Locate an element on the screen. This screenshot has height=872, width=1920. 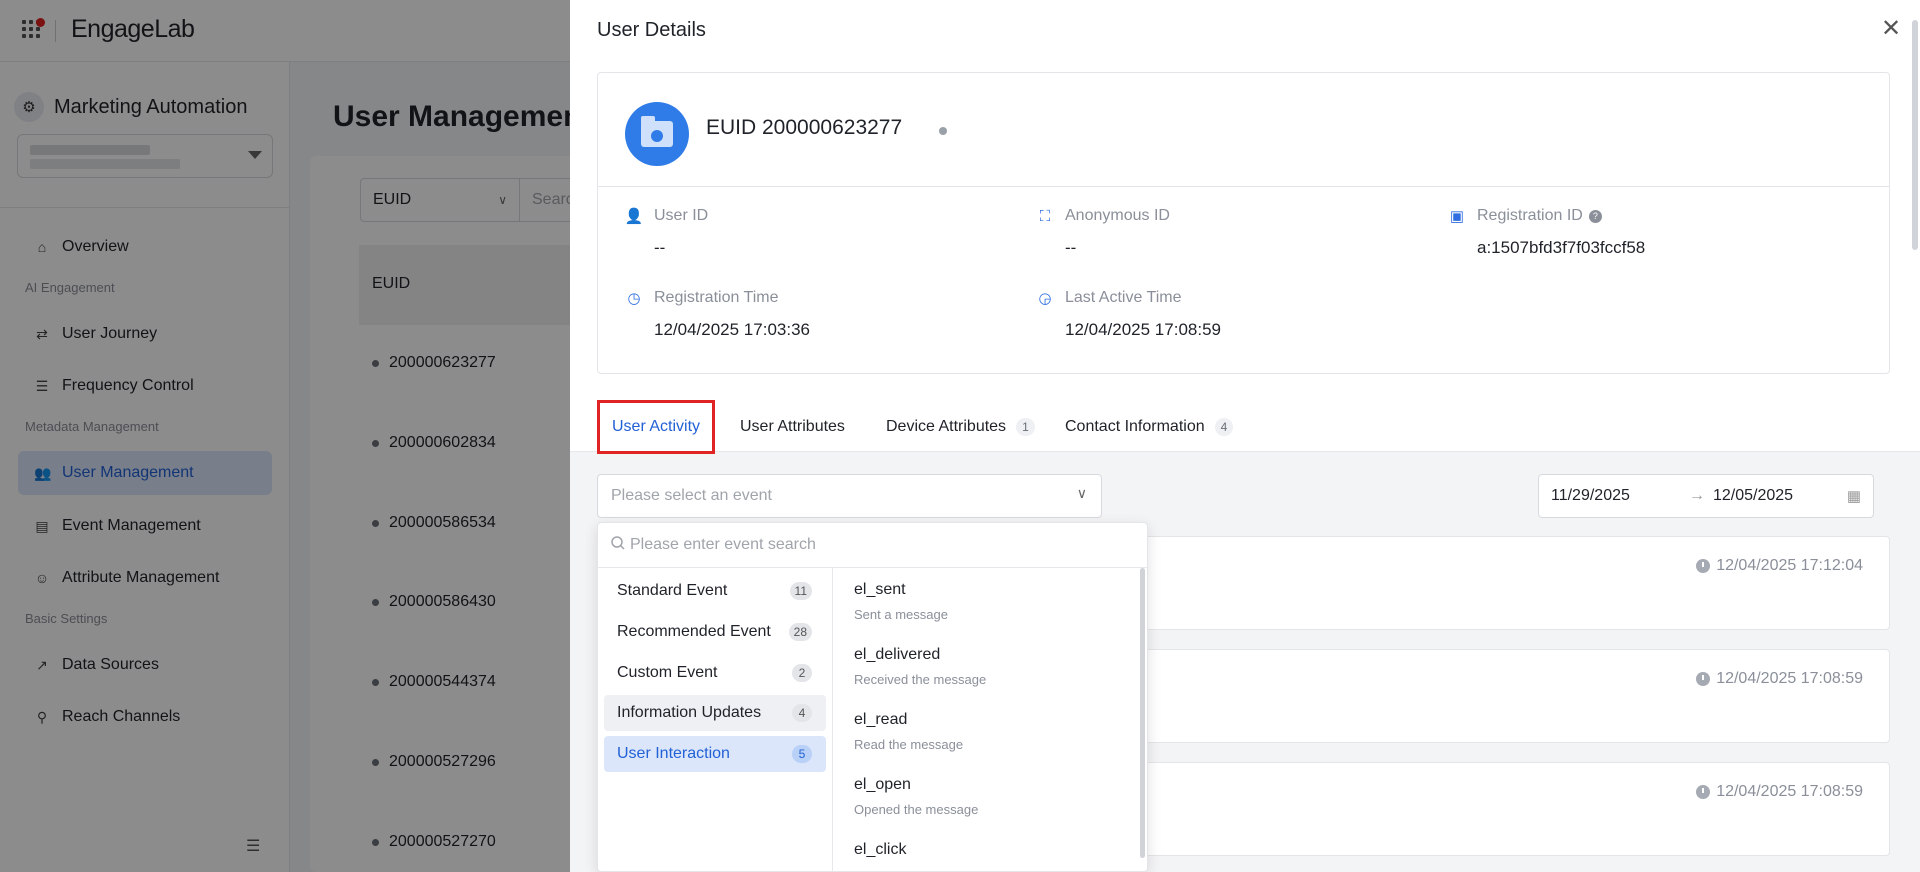
event-name: el_delivered is located at coordinates (897, 654).